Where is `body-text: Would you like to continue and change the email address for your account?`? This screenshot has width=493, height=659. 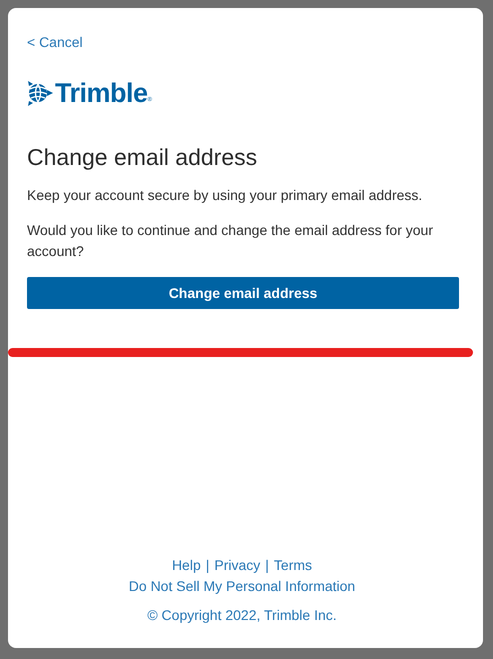 body-text: Would you like to continue and change the email address for your account? is located at coordinates (230, 241).